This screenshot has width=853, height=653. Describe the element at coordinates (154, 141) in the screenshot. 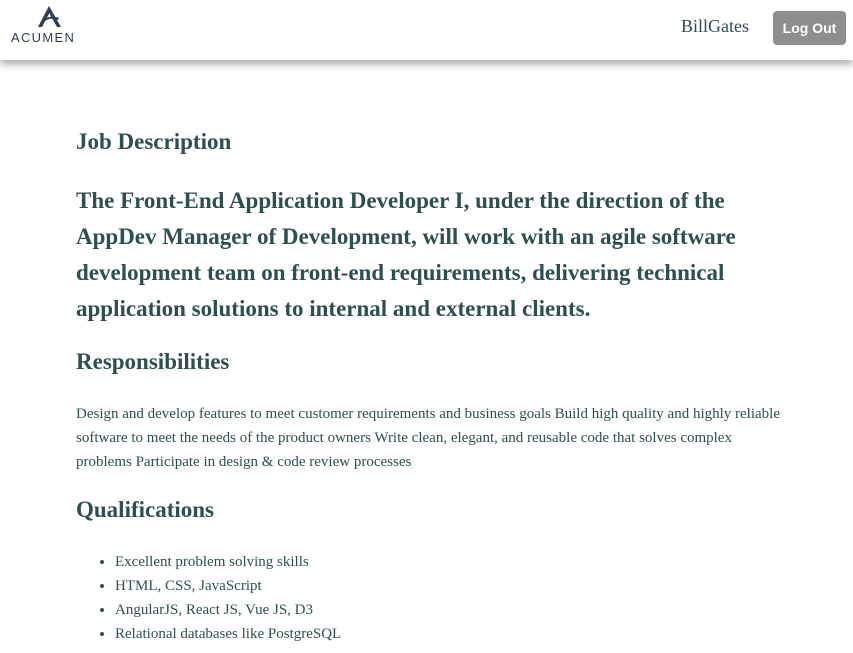

I see `job-description-heading: Job Description` at that location.